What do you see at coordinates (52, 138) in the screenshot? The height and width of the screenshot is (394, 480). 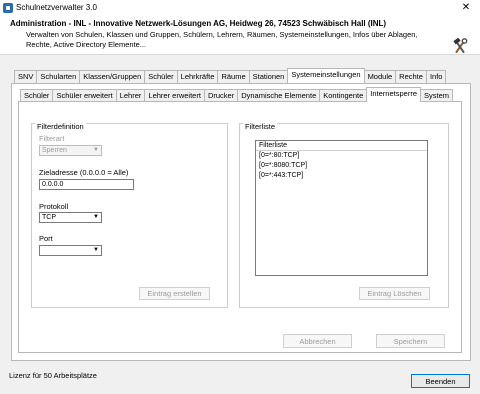 I see `filterart-label: Filterart` at bounding box center [52, 138].